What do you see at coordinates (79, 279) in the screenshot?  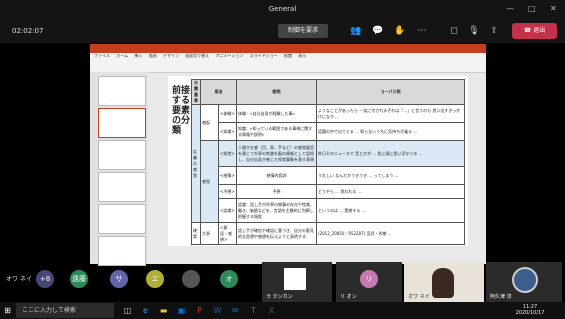 I see `participant-avatar: 遠藤` at bounding box center [79, 279].